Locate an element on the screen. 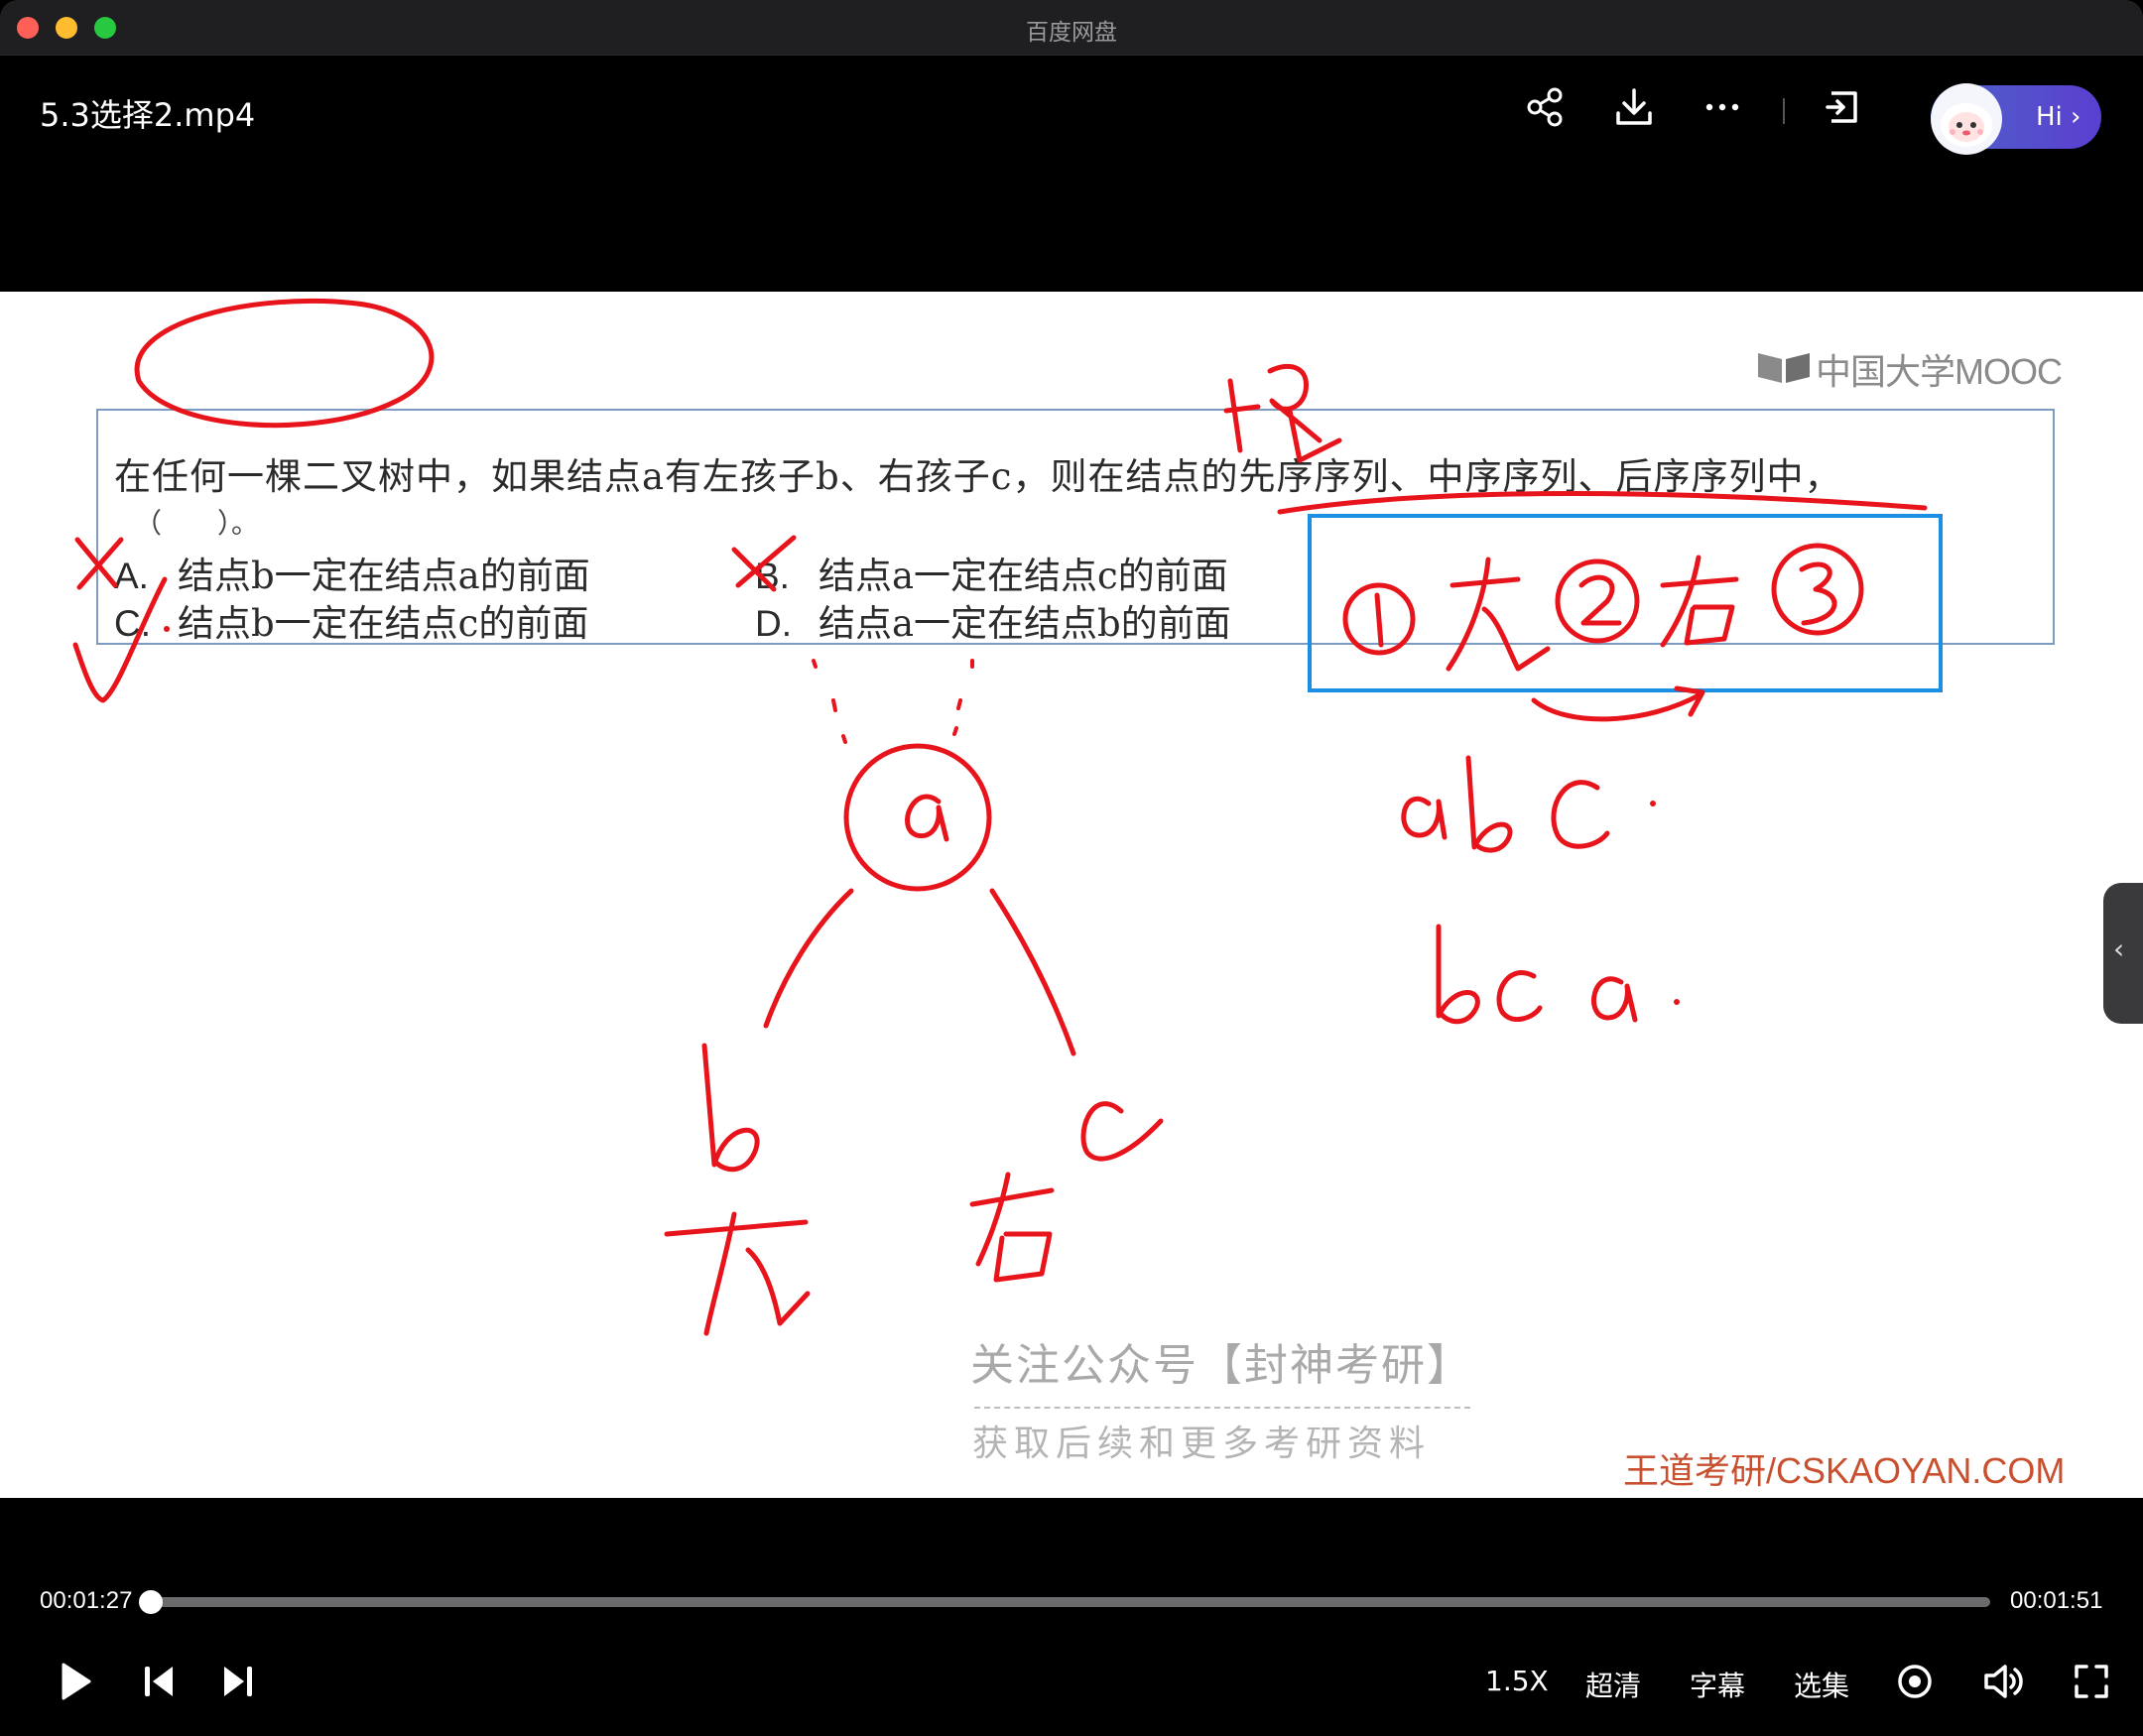  title-bar: 百度网盘 is located at coordinates (1071, 28).